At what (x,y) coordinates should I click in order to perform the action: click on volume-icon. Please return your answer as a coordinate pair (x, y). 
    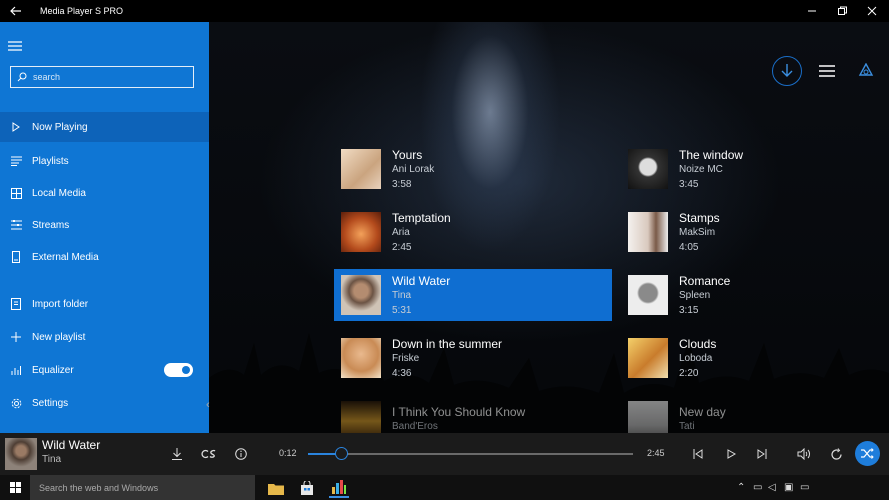
    Looking at the image, I should click on (803, 454).